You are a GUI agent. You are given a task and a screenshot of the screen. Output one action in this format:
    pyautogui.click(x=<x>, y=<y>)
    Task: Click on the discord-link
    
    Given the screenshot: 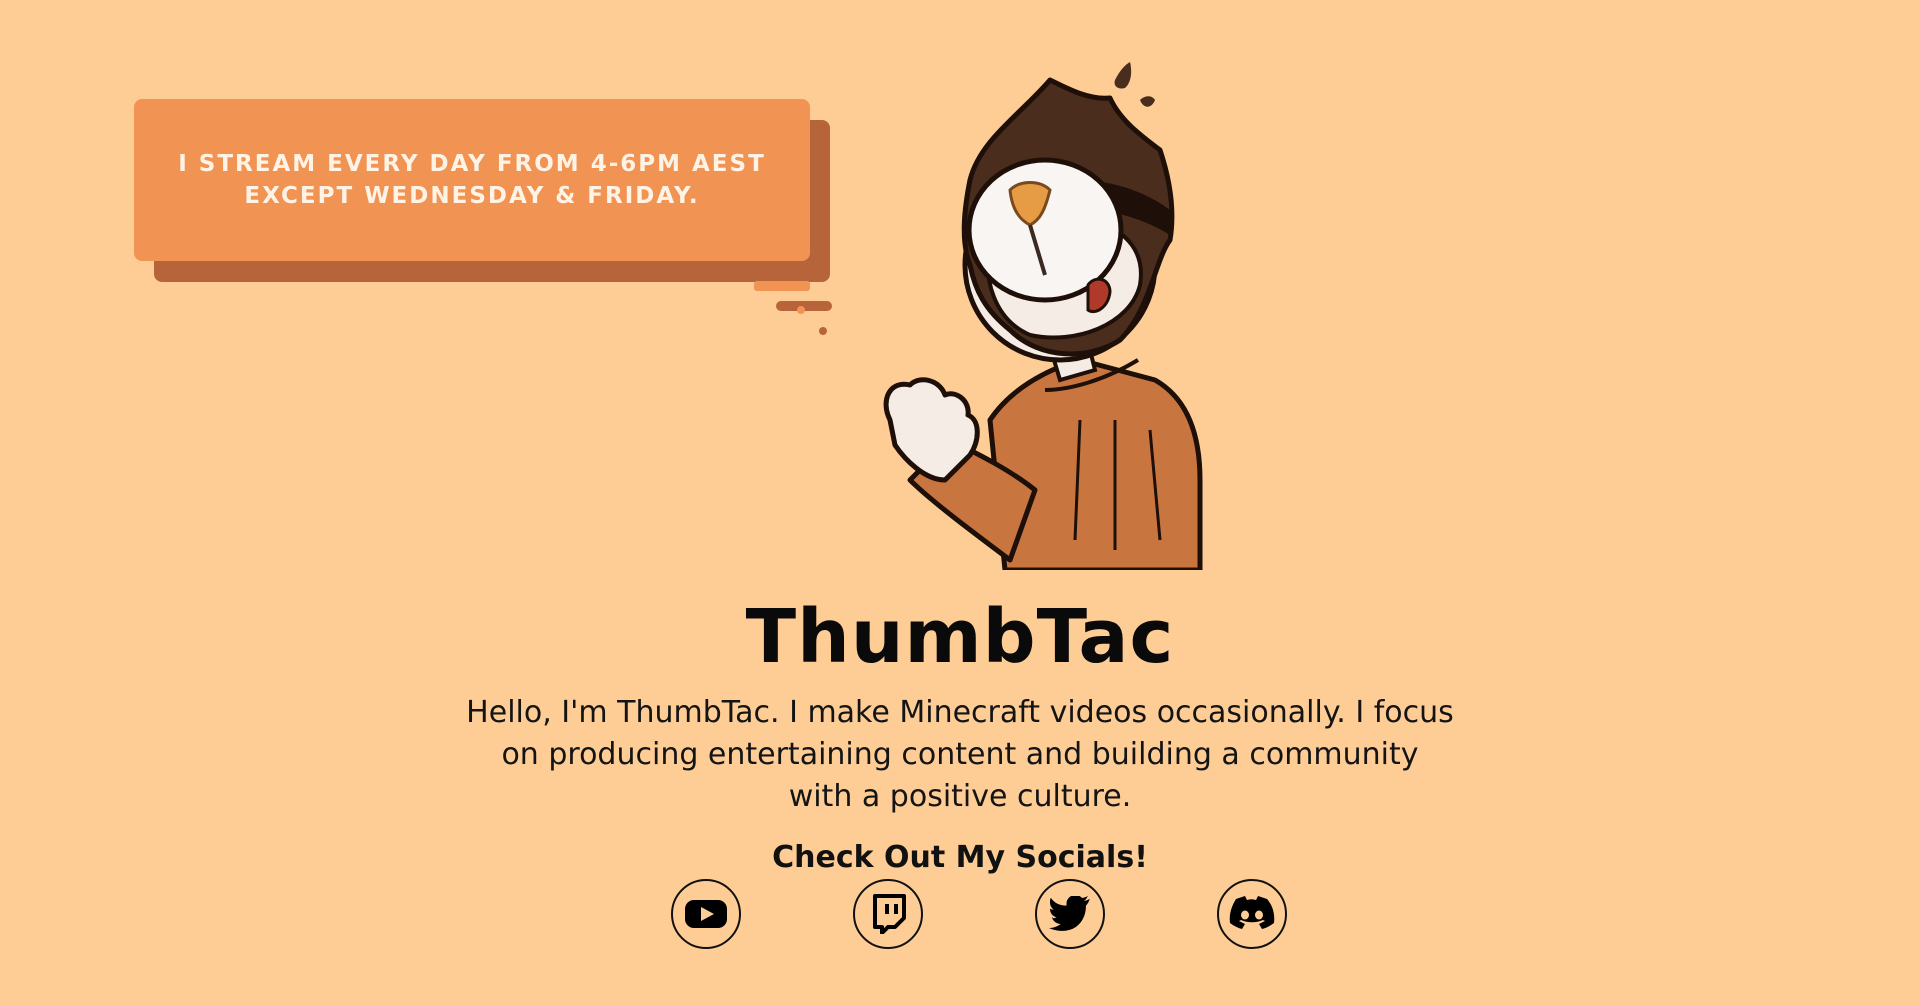 What is the action you would take?
    pyautogui.click(x=1252, y=914)
    